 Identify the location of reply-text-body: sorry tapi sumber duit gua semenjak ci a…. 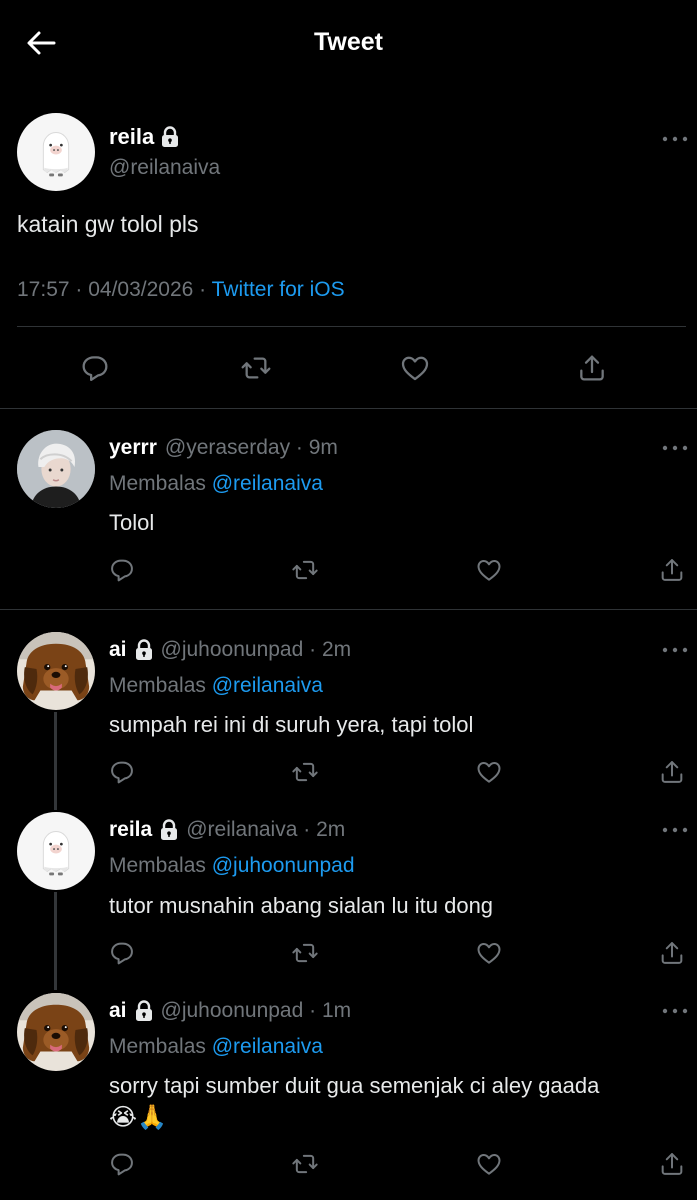
(354, 1085).